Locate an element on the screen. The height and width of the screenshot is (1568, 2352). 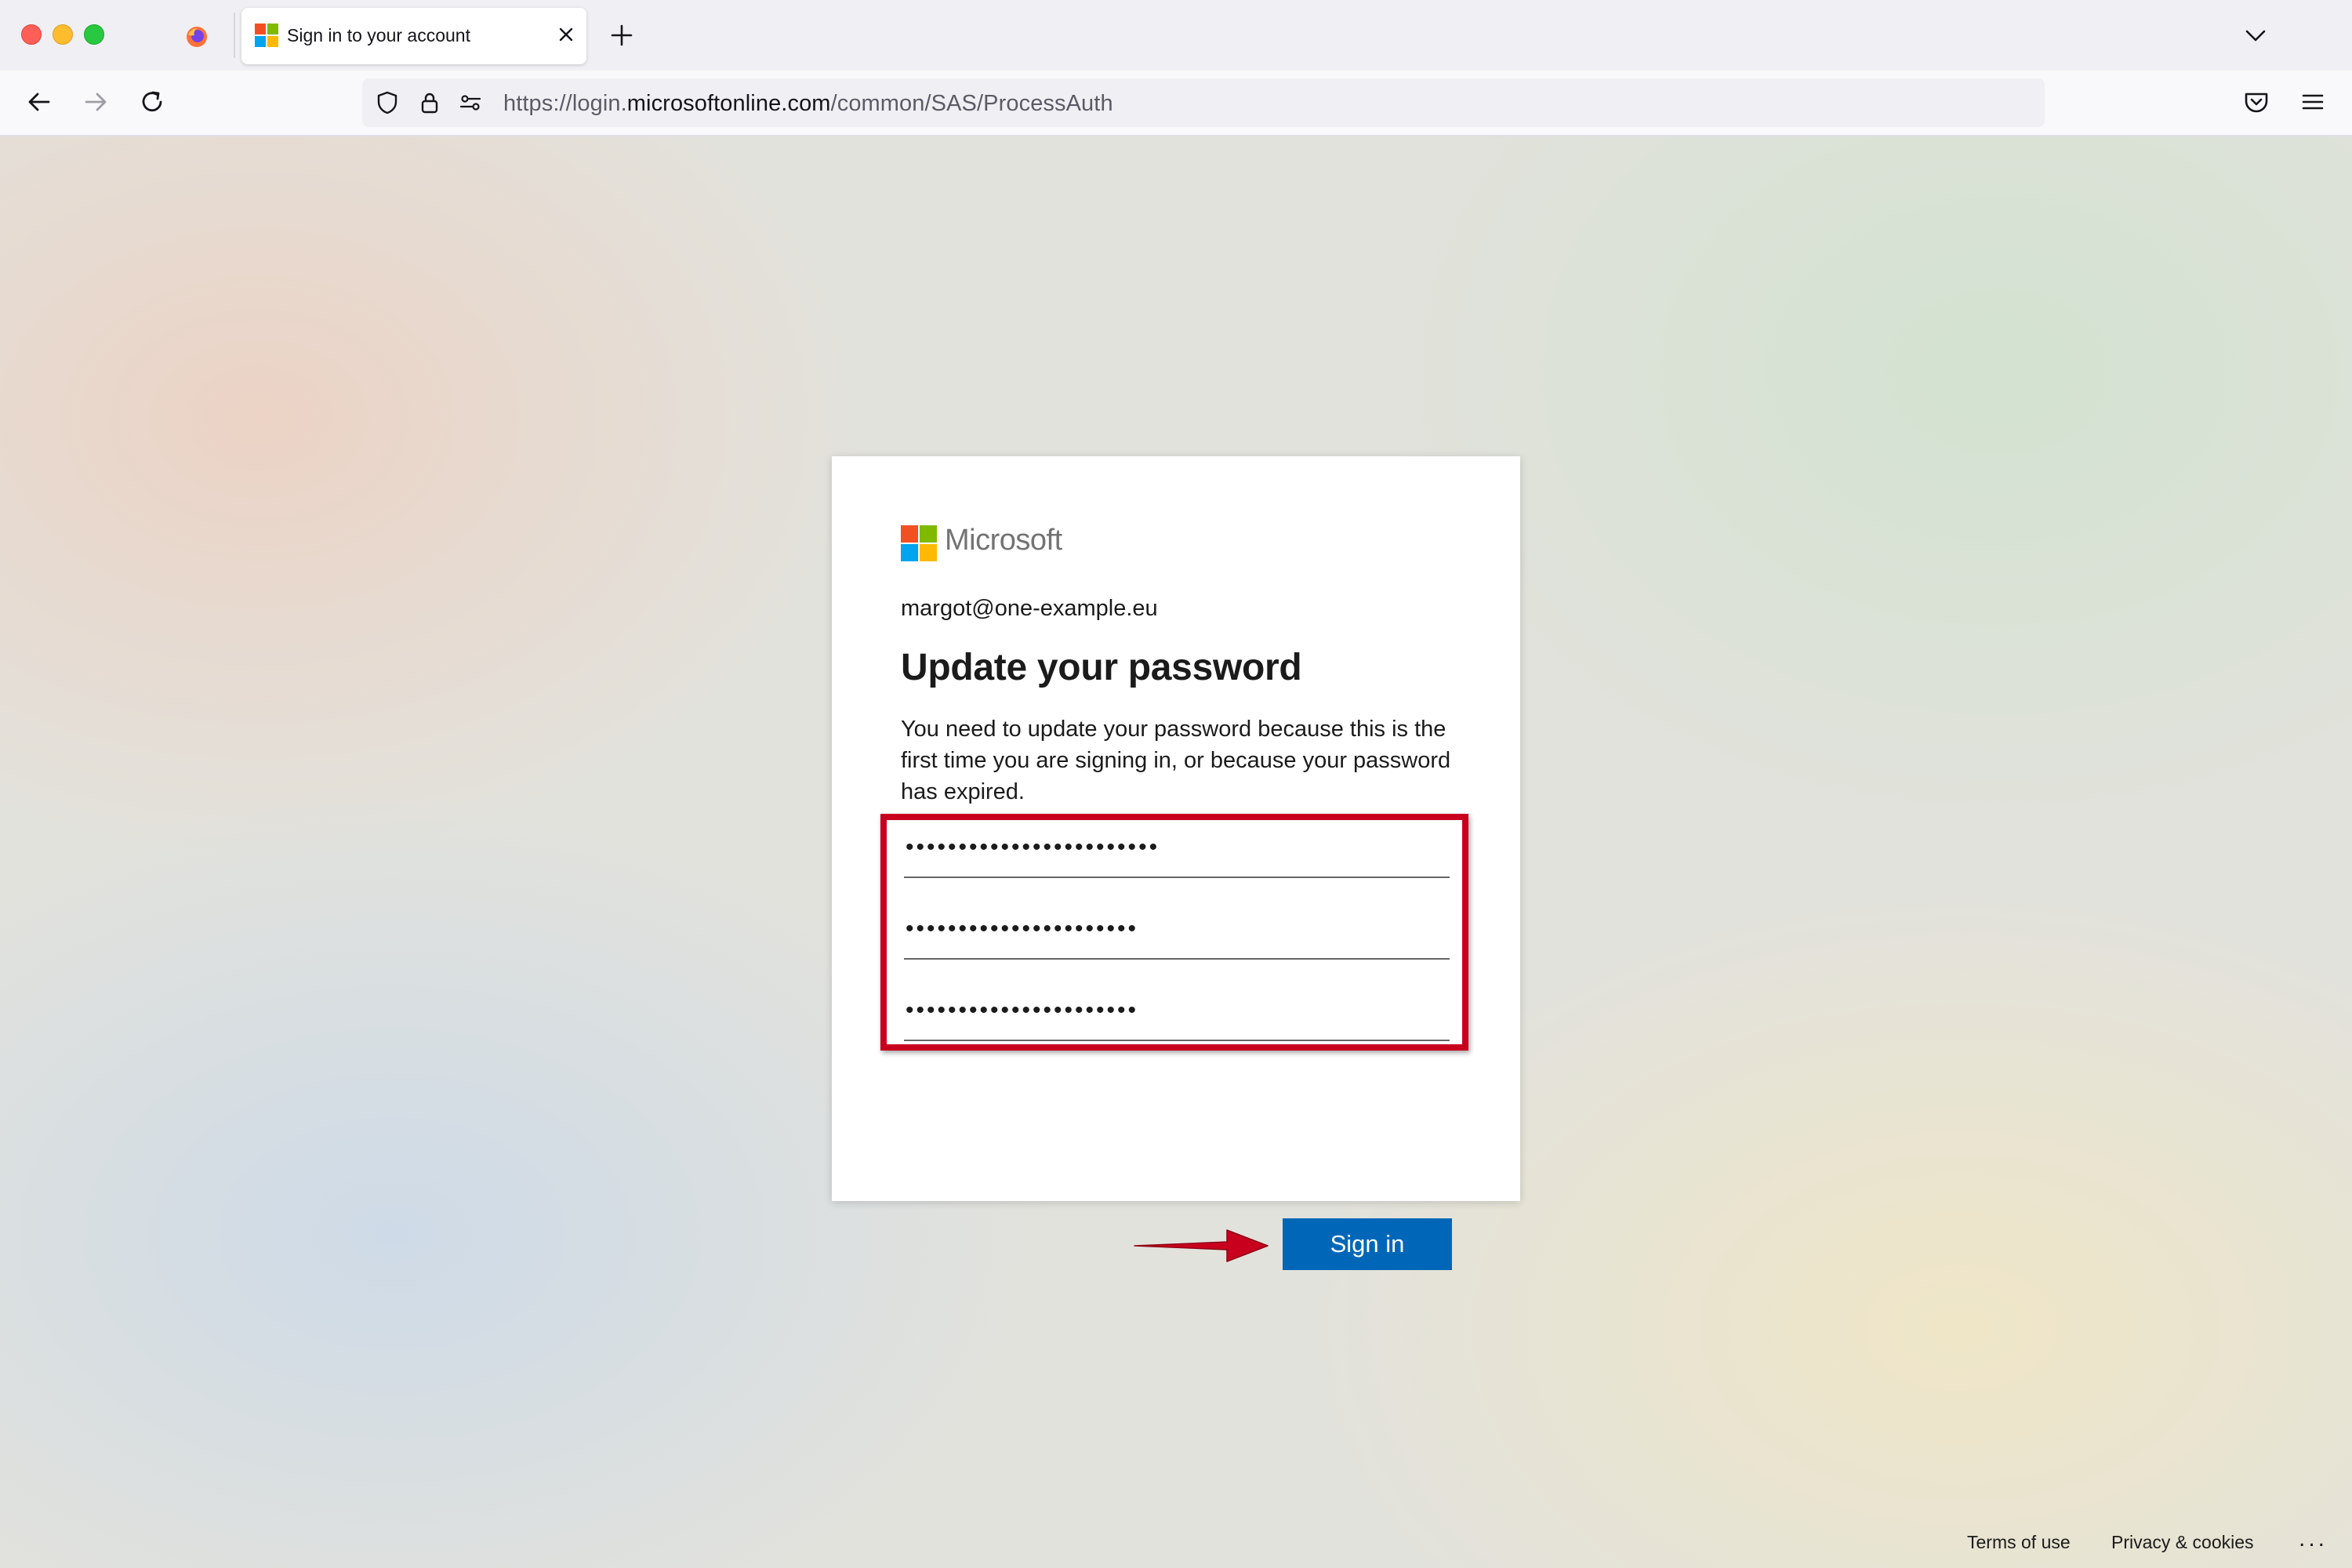
reload-icon is located at coordinates (152, 102).